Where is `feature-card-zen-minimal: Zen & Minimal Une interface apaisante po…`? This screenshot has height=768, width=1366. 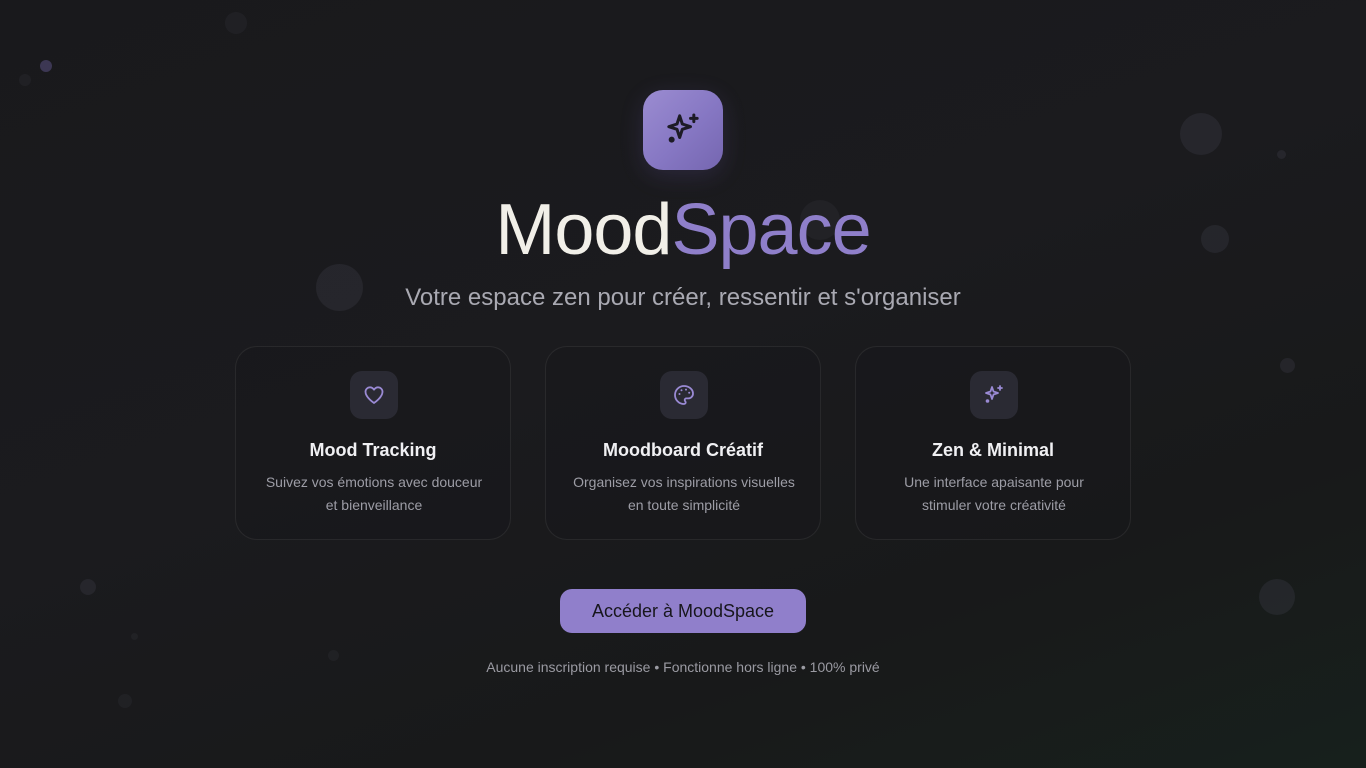
feature-card-zen-minimal: Zen & Minimal Une interface apaisante po… is located at coordinates (993, 443).